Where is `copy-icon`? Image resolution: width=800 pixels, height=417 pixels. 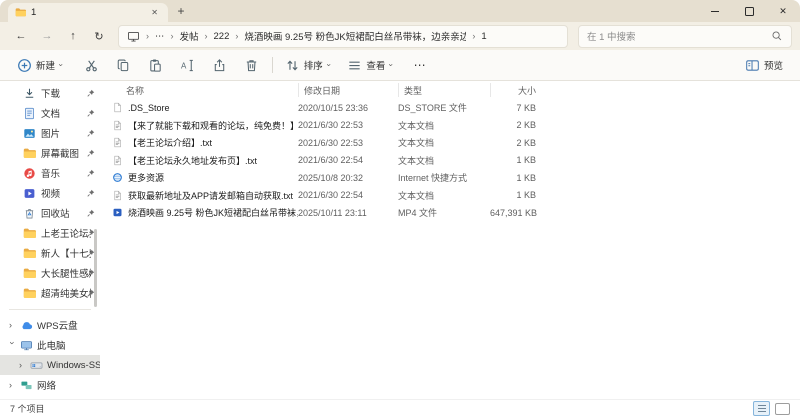
copy-icon is located at coordinates (123, 65).